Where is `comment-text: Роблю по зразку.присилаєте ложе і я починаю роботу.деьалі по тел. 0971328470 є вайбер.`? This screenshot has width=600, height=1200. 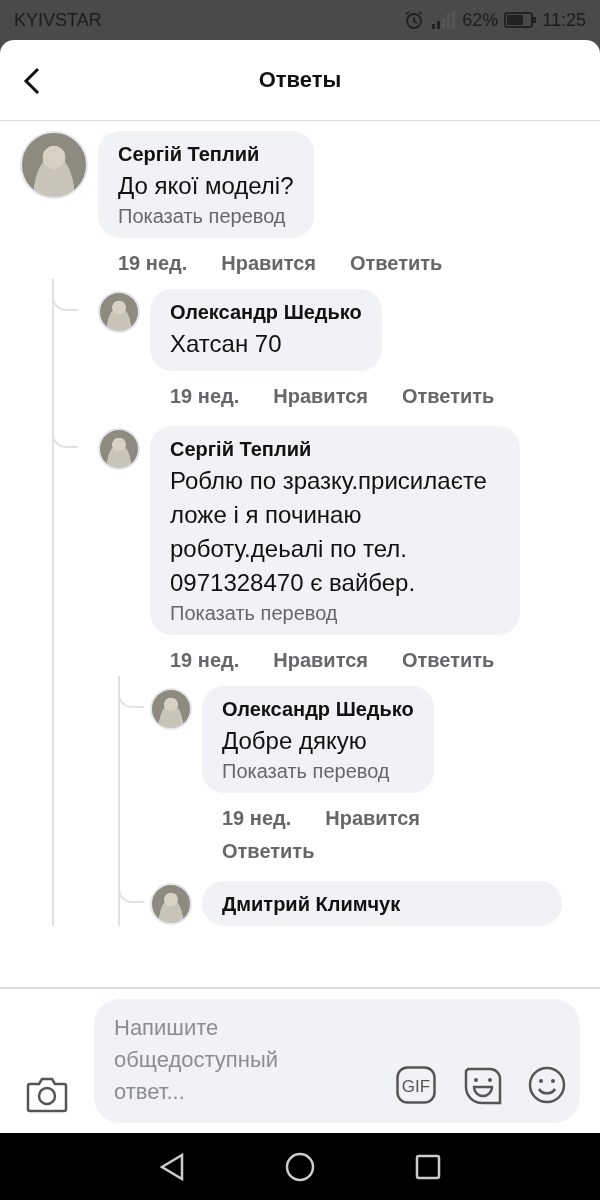 comment-text: Роблю по зразку.присилаєте ложе і я починаю роботу.деьалі по тел. 0971328470 є вайбер. is located at coordinates (329, 532).